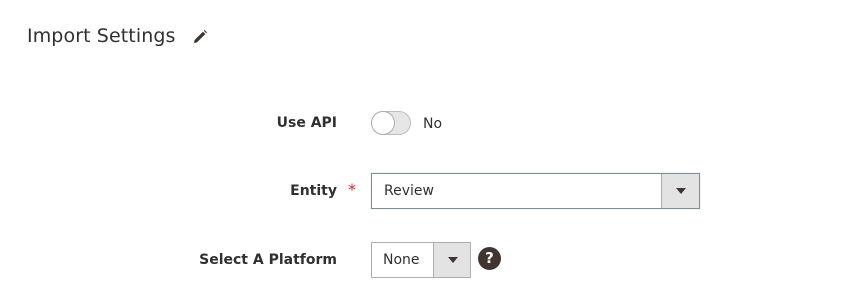  Describe the element at coordinates (101, 36) in the screenshot. I see `section-title: Import Settings` at that location.